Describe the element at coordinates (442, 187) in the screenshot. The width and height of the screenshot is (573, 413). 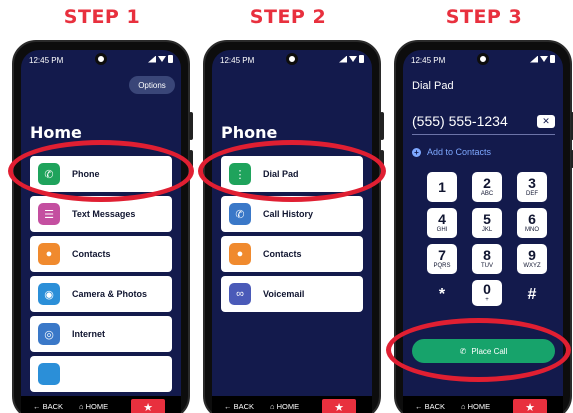
I see `key-1: 1` at that location.